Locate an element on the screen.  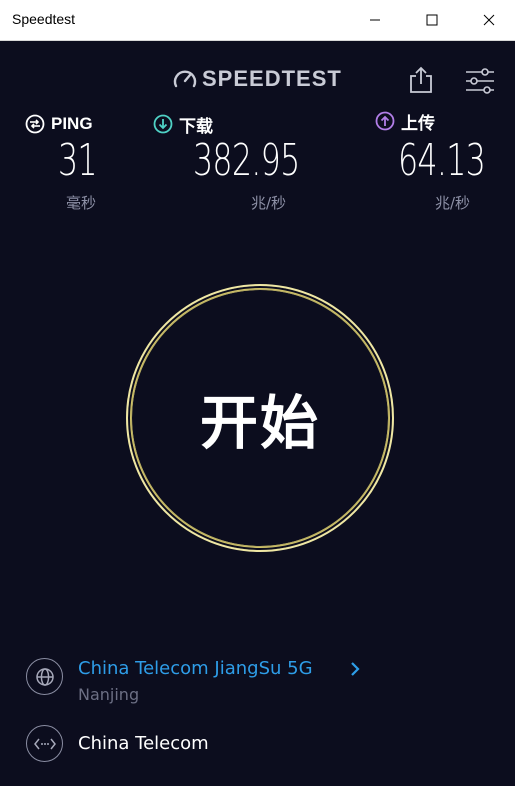
chevron-right-icon is located at coordinates (355, 669).